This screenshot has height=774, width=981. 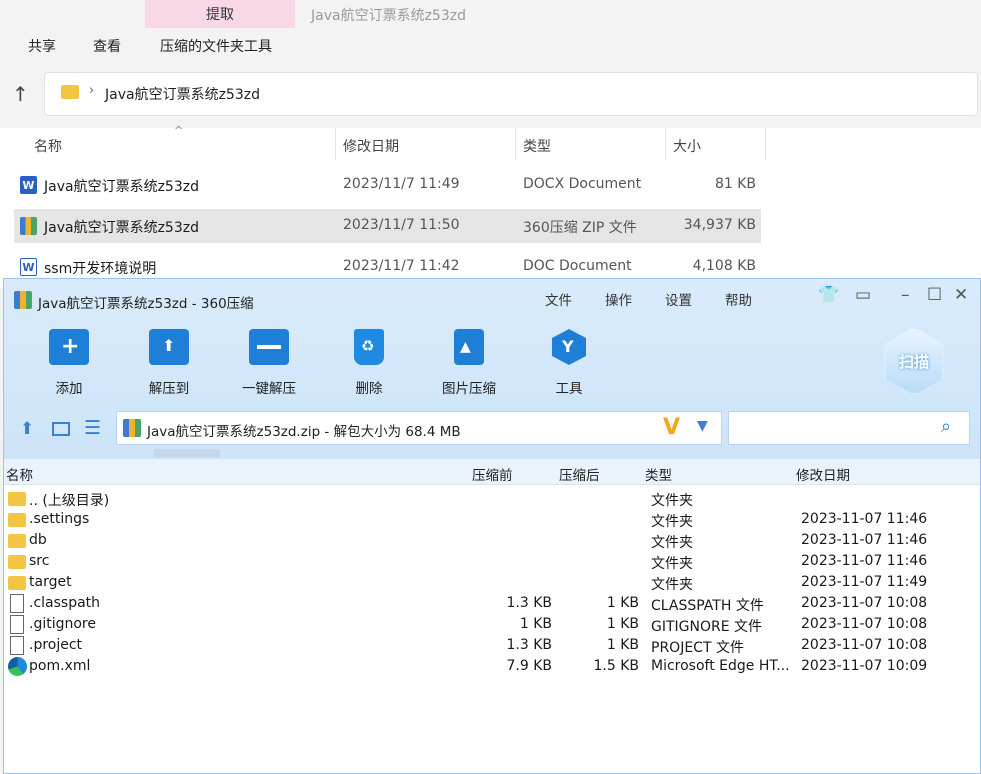 I want to click on file-date: 2023/11/7 11:42, so click(x=401, y=266).